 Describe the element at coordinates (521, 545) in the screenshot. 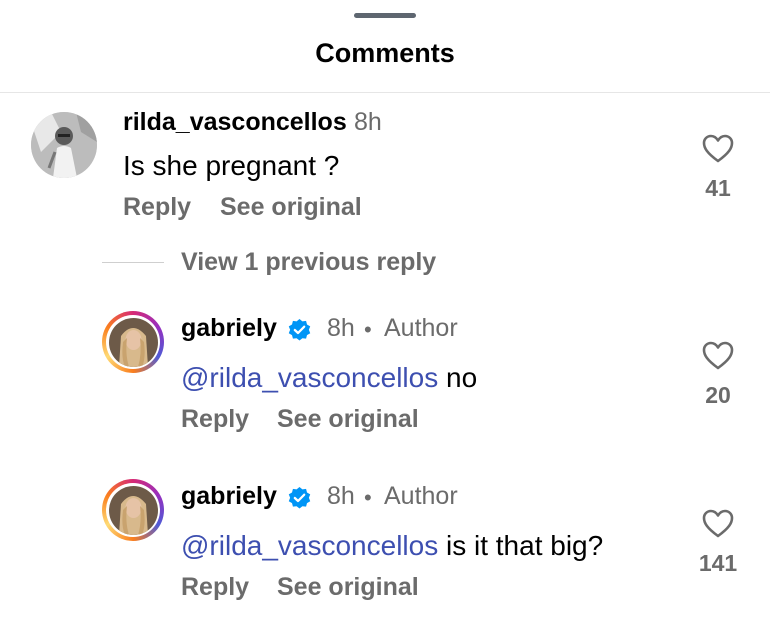

I see `reply-body: is it that big?` at that location.